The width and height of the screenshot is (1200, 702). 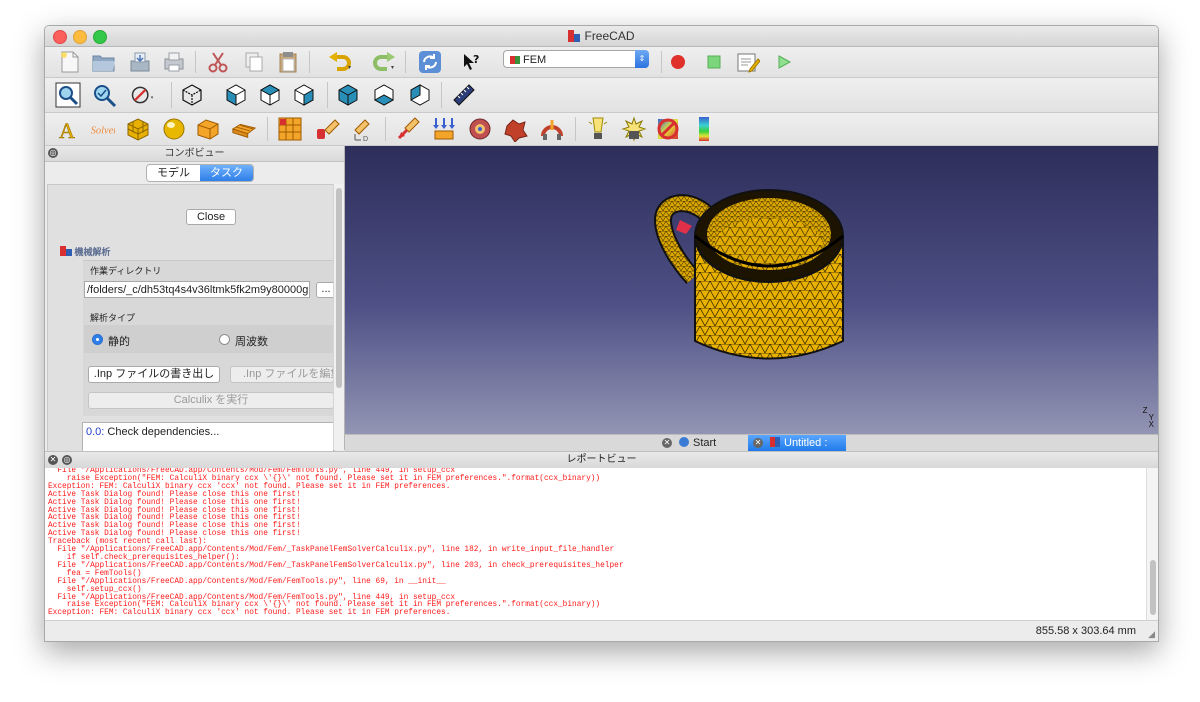 I want to click on transform-constraint-icon, so click(x=552, y=129).